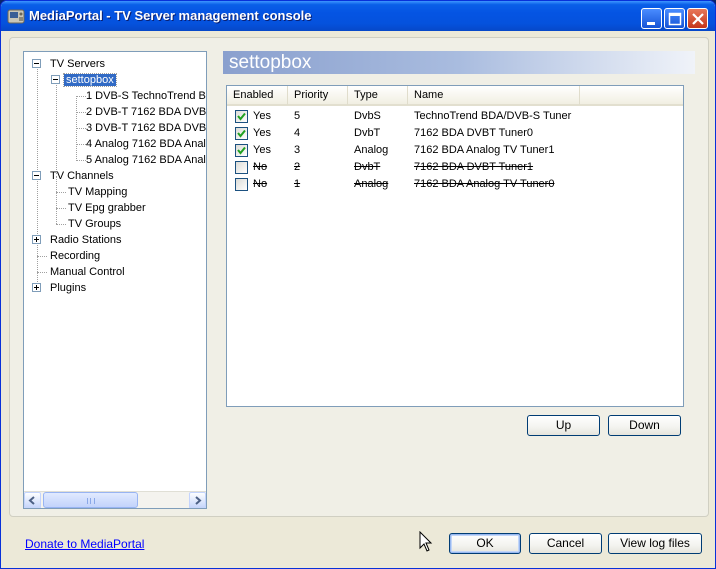 Image resolution: width=716 pixels, height=569 pixels. Describe the element at coordinates (474, 133) in the screenshot. I see `cell-name: 7162 BDA DVBT Tuner0` at that location.